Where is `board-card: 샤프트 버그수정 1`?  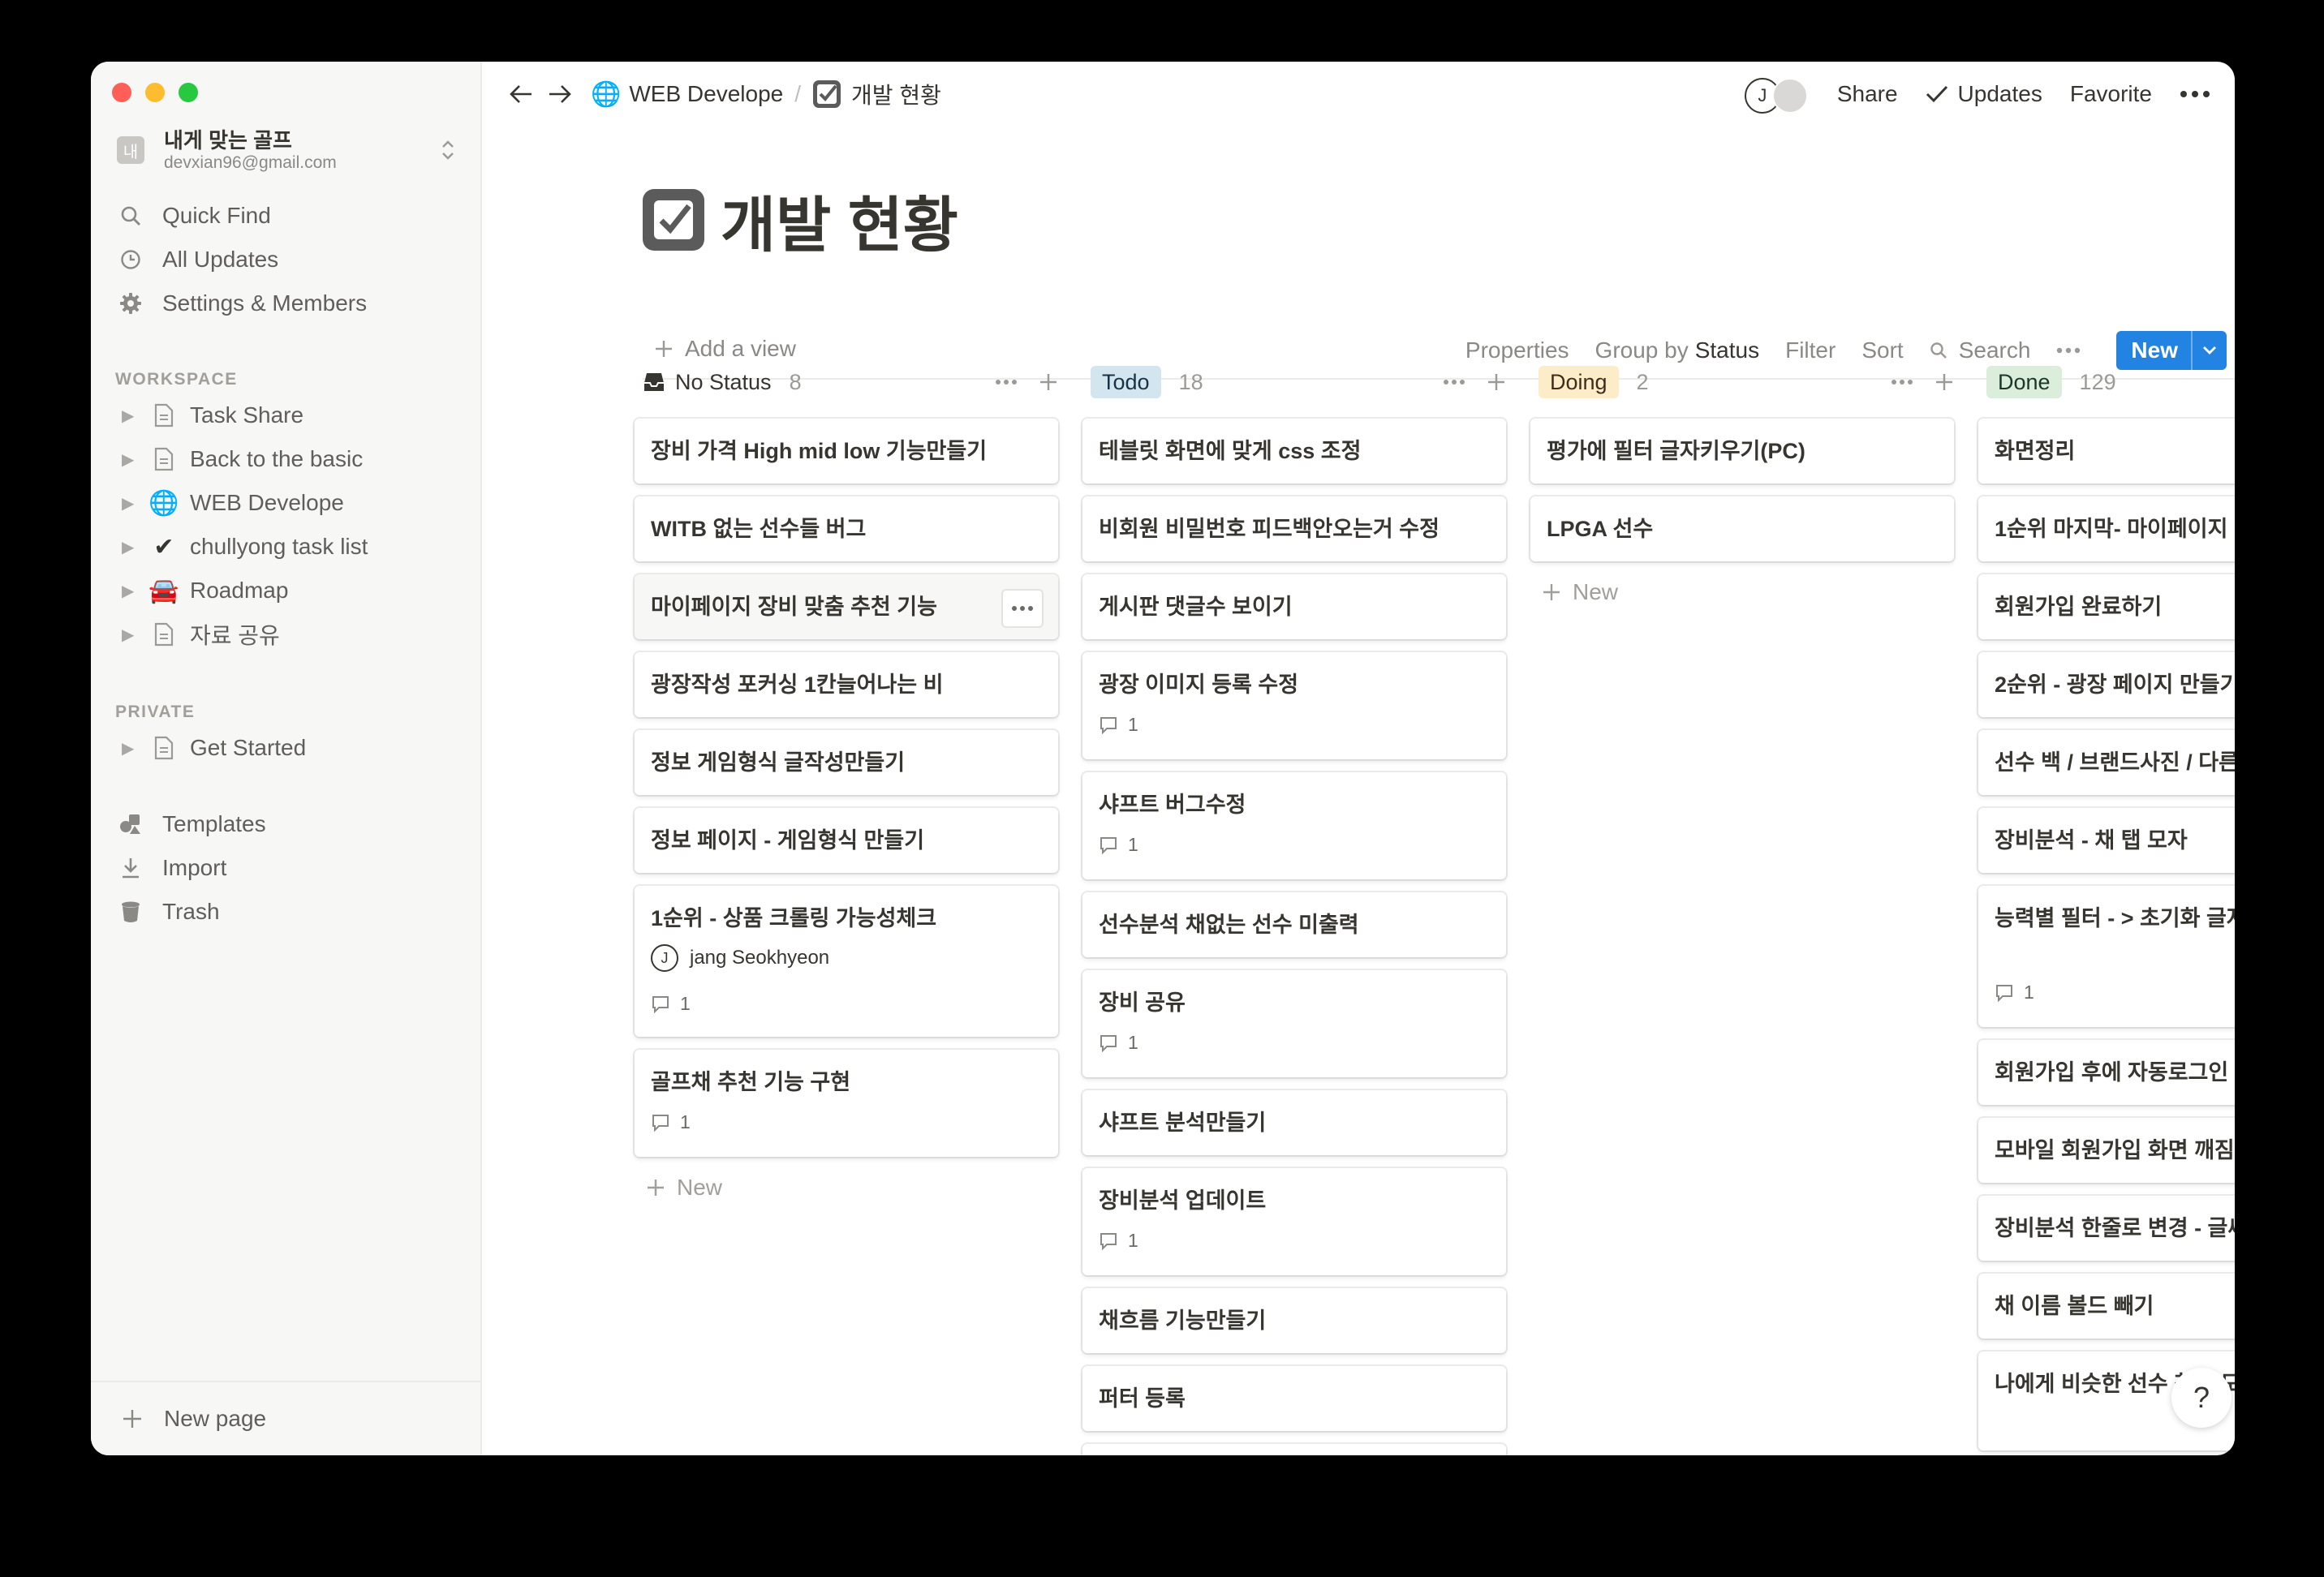
board-card: 샤프트 버그수정 1 is located at coordinates (1294, 825).